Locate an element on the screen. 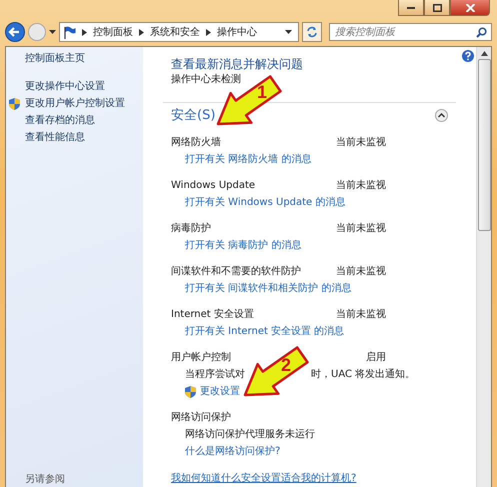 This screenshot has width=497, height=487. item-title: Windows Update is located at coordinates (213, 185).